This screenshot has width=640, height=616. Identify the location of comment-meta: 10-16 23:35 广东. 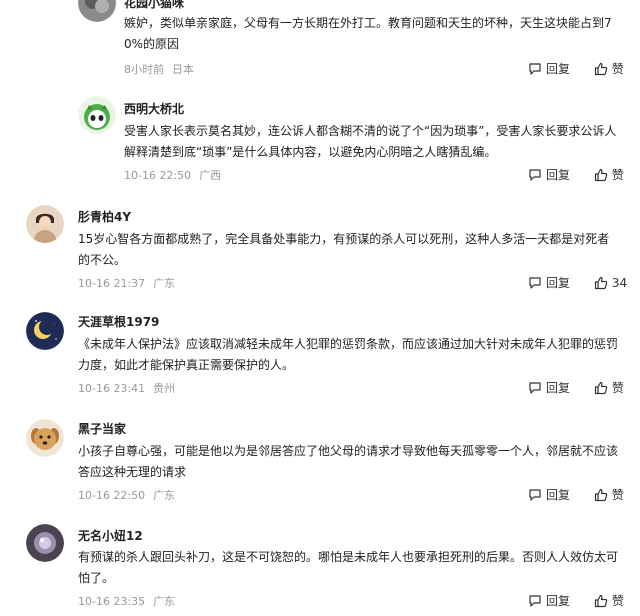
(126, 601).